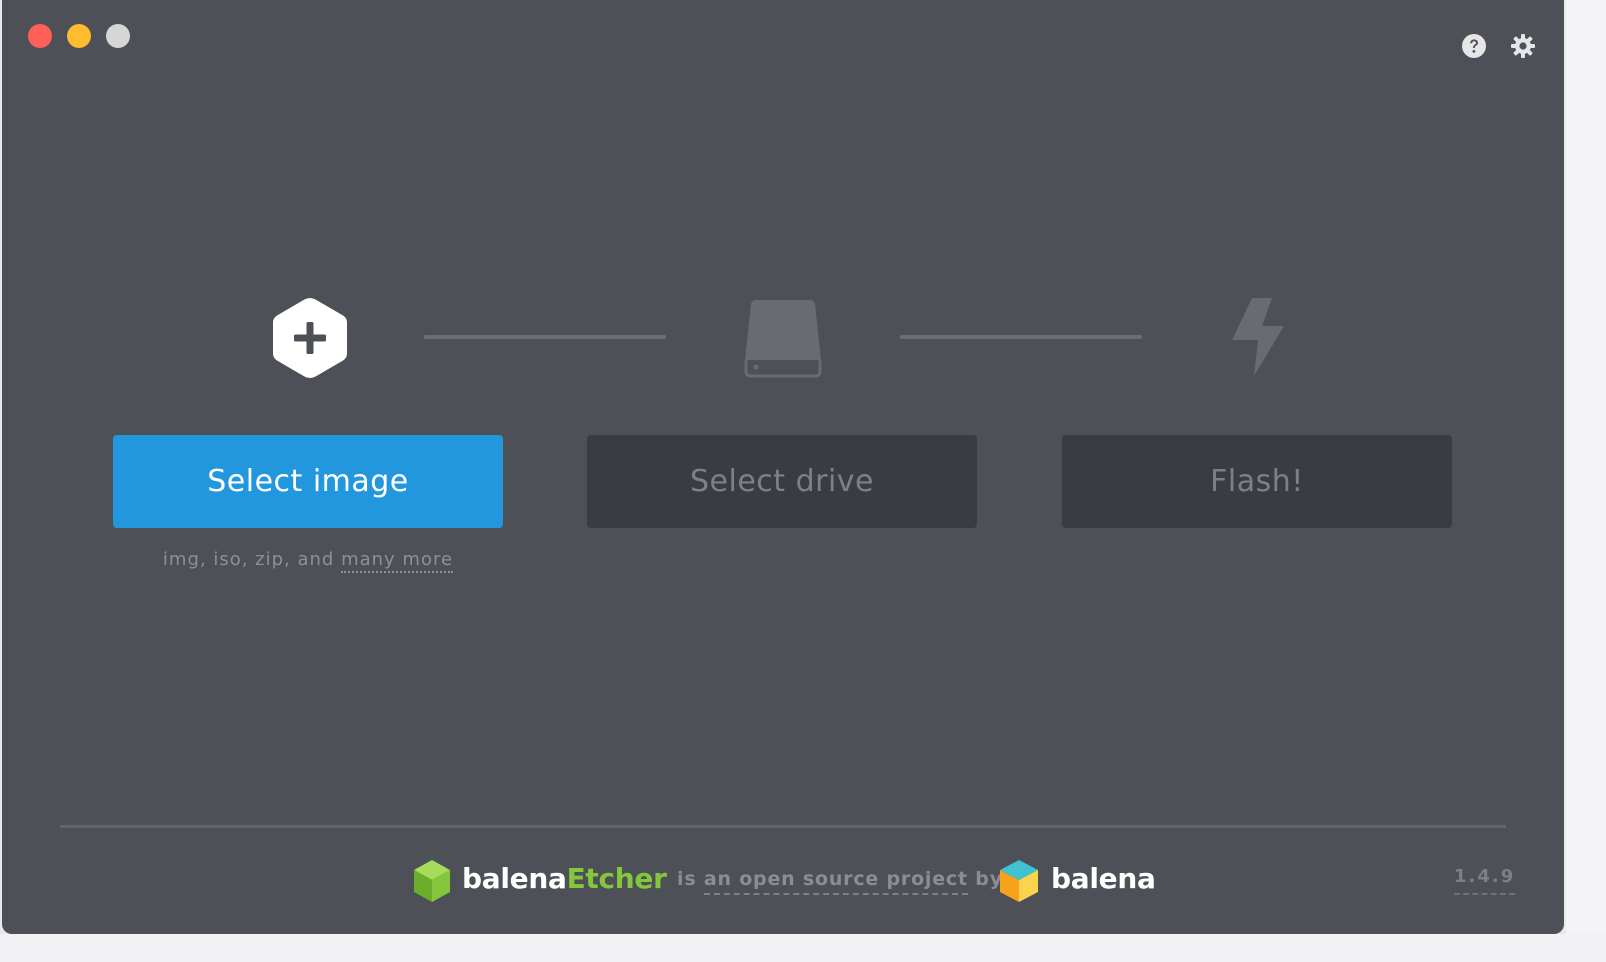  I want to click on balena-logo-icon, so click(1019, 881).